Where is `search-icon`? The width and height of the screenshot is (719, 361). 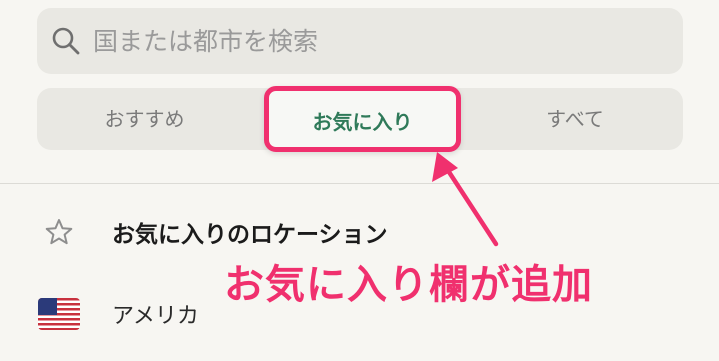 search-icon is located at coordinates (66, 41).